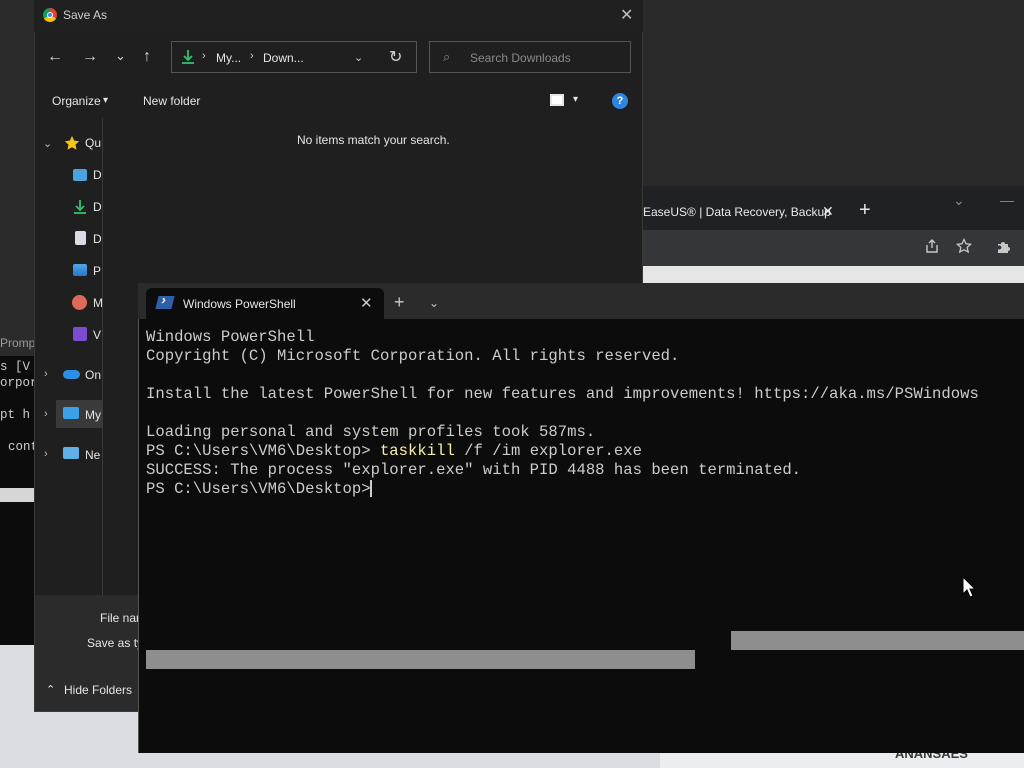 The height and width of the screenshot is (768, 1024). I want to click on nav-item-this-pc: My, so click(93, 415).